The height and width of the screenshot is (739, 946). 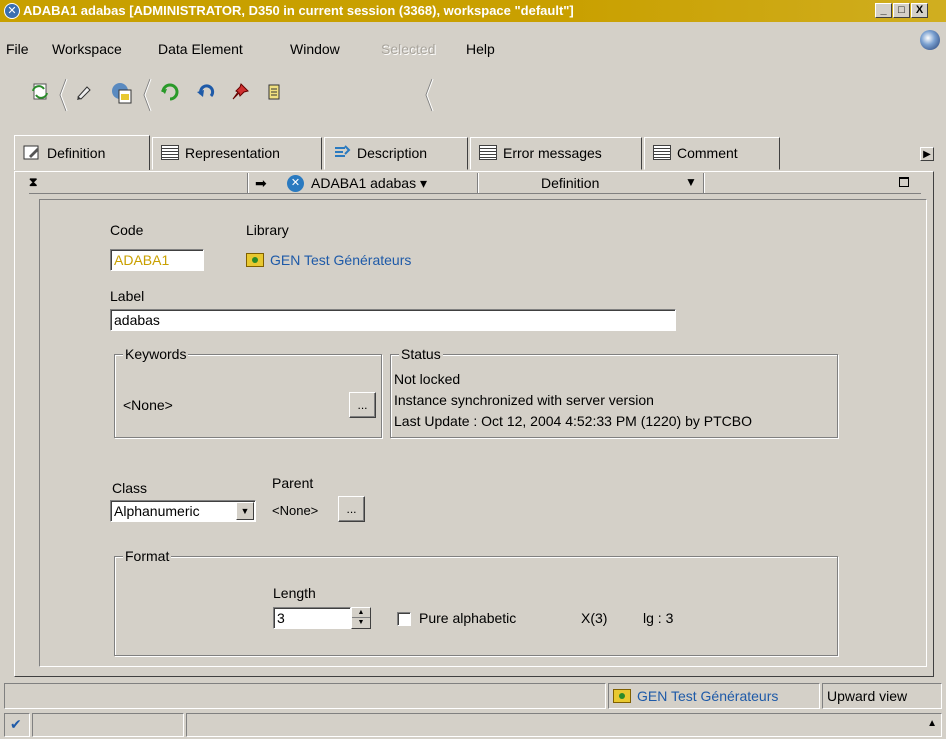 I want to click on status-library: GEN Test Générateurs, so click(x=714, y=696).